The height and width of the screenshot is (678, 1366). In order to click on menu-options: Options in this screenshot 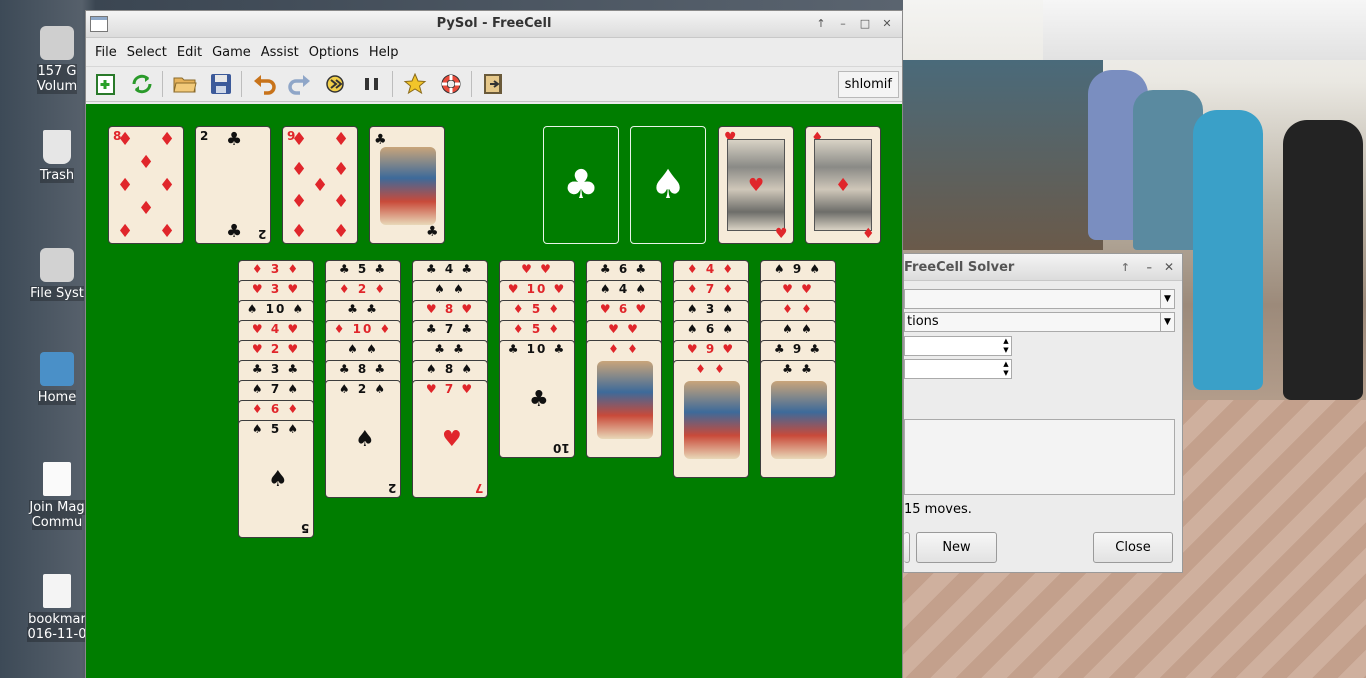, I will do `click(334, 52)`.